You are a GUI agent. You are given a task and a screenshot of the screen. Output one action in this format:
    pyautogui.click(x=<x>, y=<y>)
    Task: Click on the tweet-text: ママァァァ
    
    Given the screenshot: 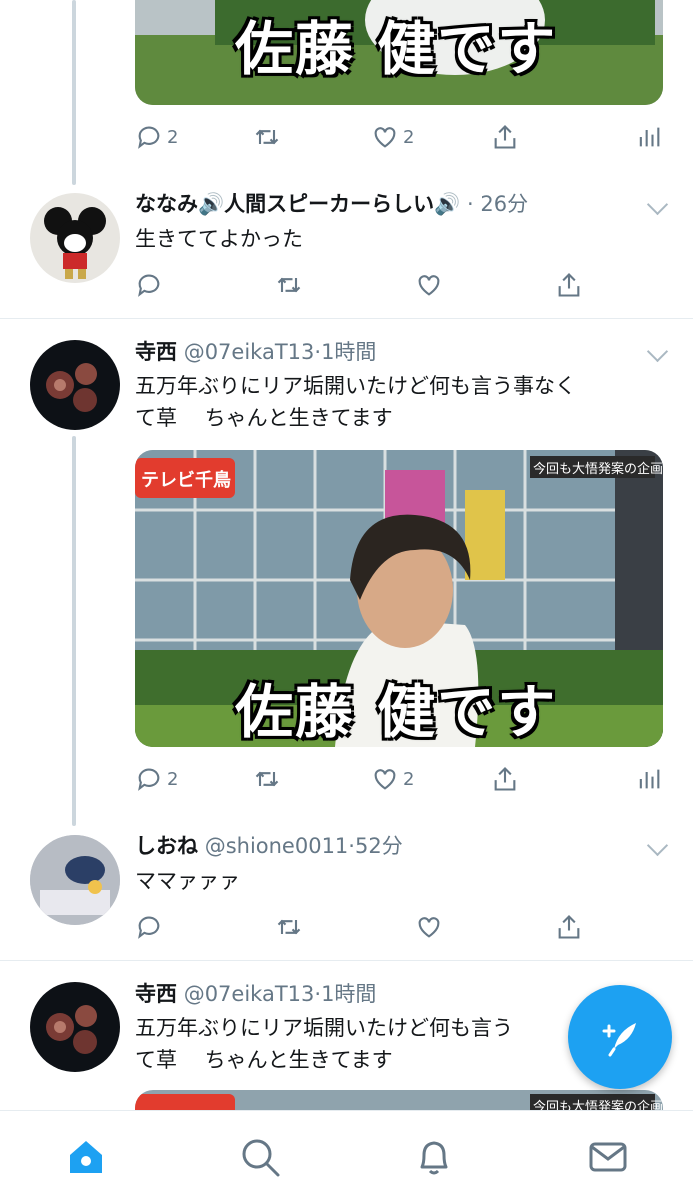 What is the action you would take?
    pyautogui.click(x=187, y=881)
    